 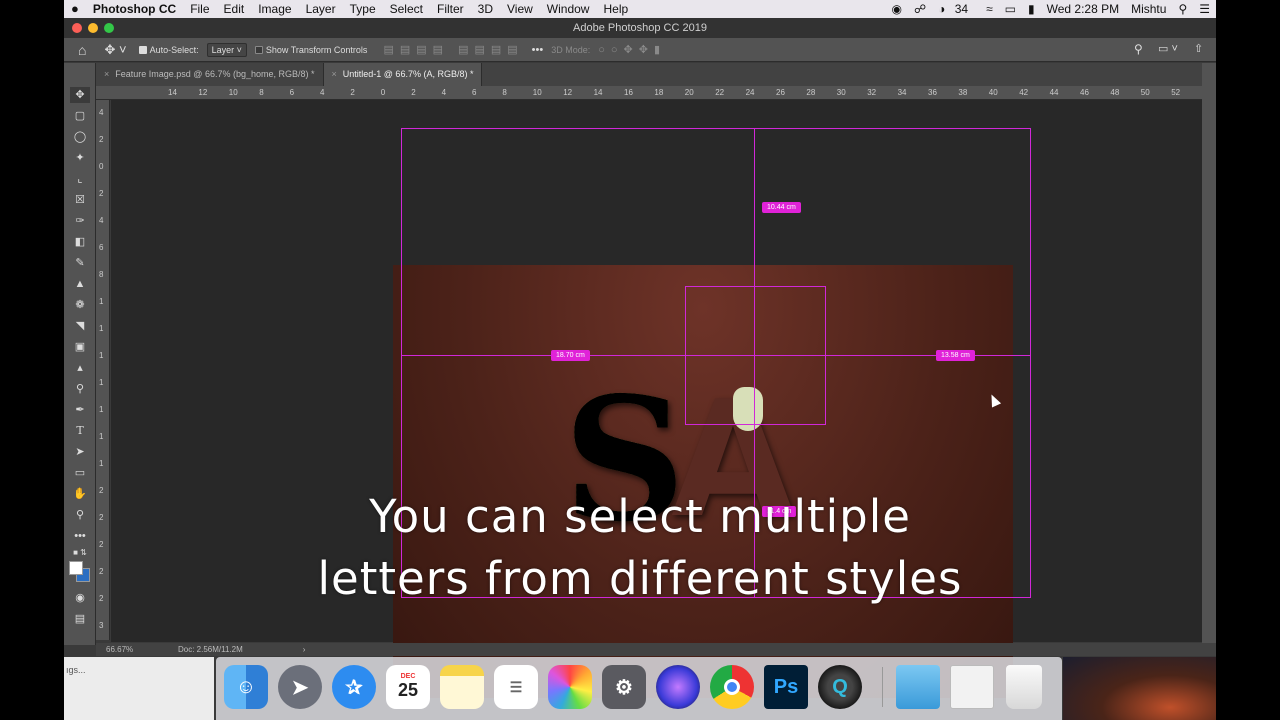 What do you see at coordinates (115, 50) in the screenshot?
I see `move-tool-preset-icon: ✥ ˅` at bounding box center [115, 50].